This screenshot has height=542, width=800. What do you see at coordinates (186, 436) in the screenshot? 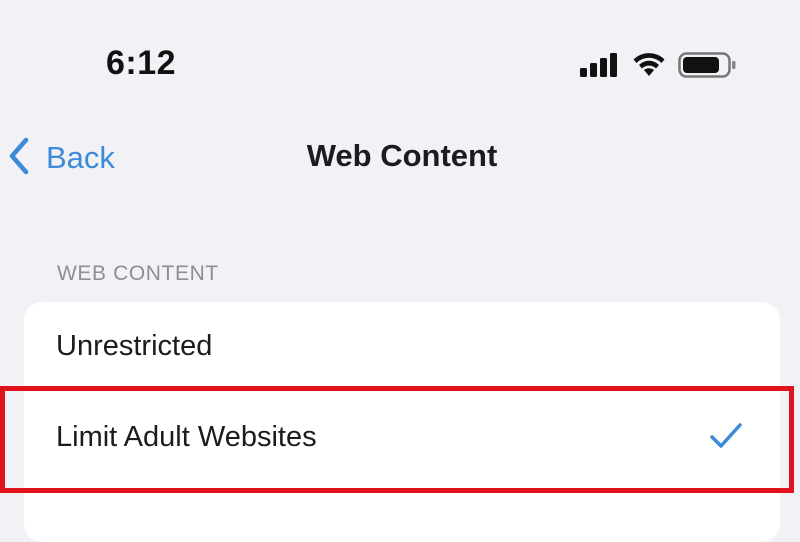
I see `option-label: Limit Adult Websites` at bounding box center [186, 436].